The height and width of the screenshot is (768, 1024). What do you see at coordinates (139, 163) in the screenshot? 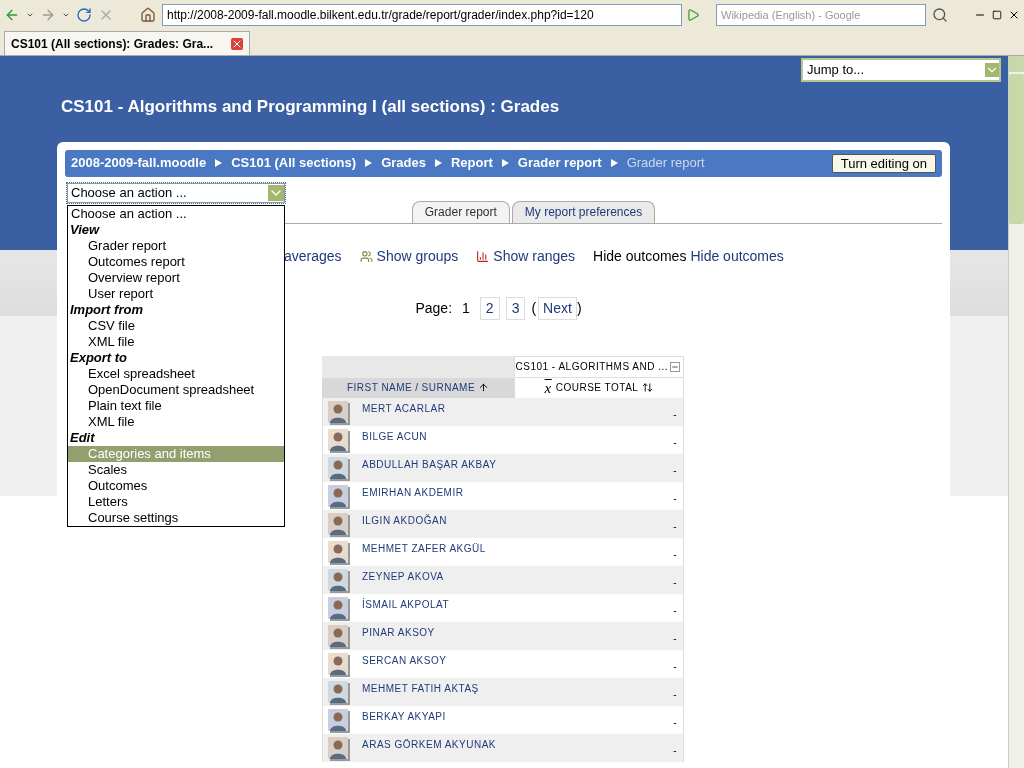
I see `breadcrumb-link: 2008-2009-fall.moodle` at bounding box center [139, 163].